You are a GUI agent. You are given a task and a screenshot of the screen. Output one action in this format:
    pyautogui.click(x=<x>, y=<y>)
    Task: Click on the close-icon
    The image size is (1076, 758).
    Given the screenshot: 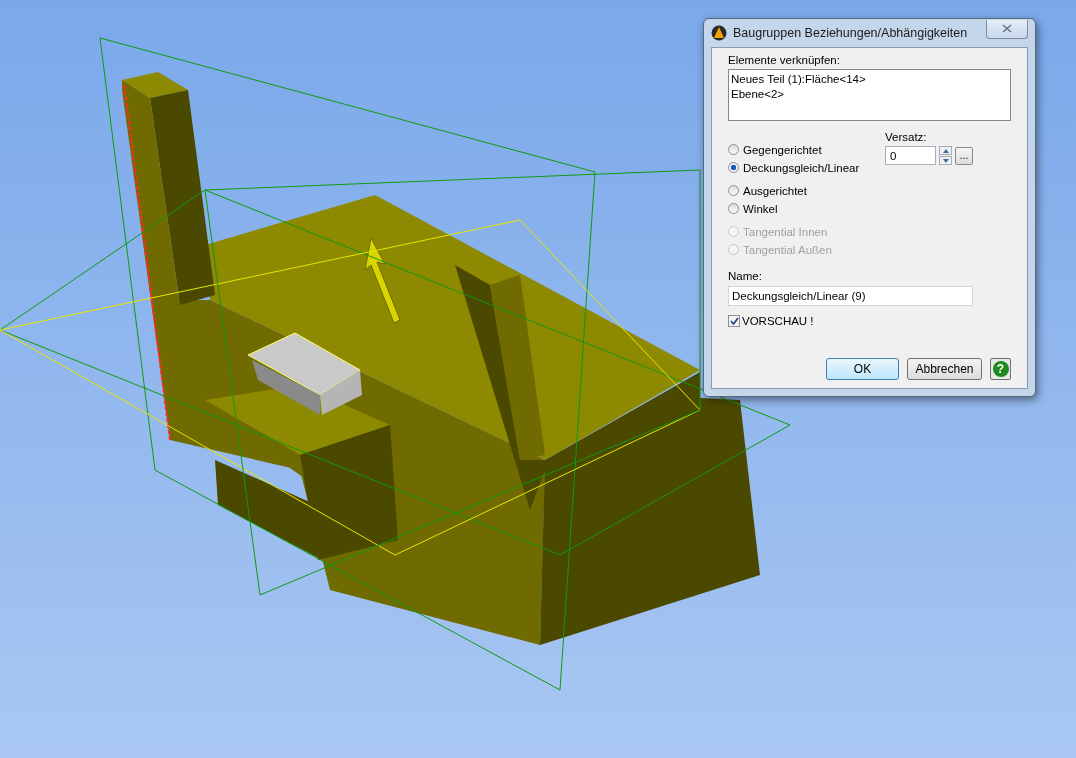 What is the action you would take?
    pyautogui.click(x=1007, y=28)
    